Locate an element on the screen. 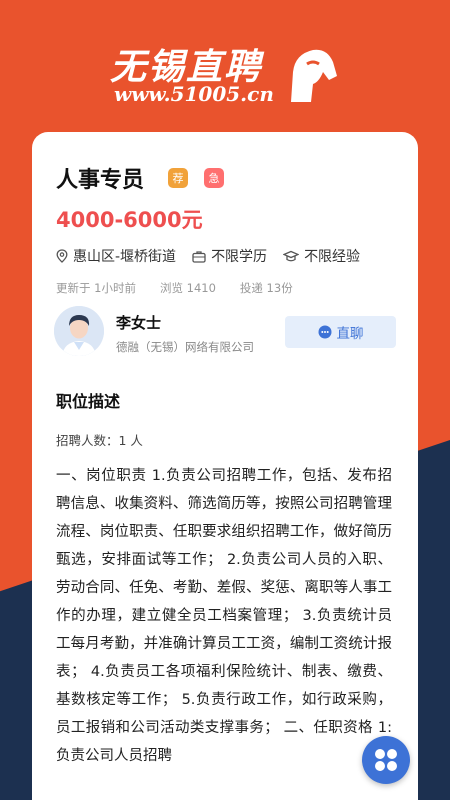 This screenshot has width=450, height=800. briefcase-icon is located at coordinates (199, 256).